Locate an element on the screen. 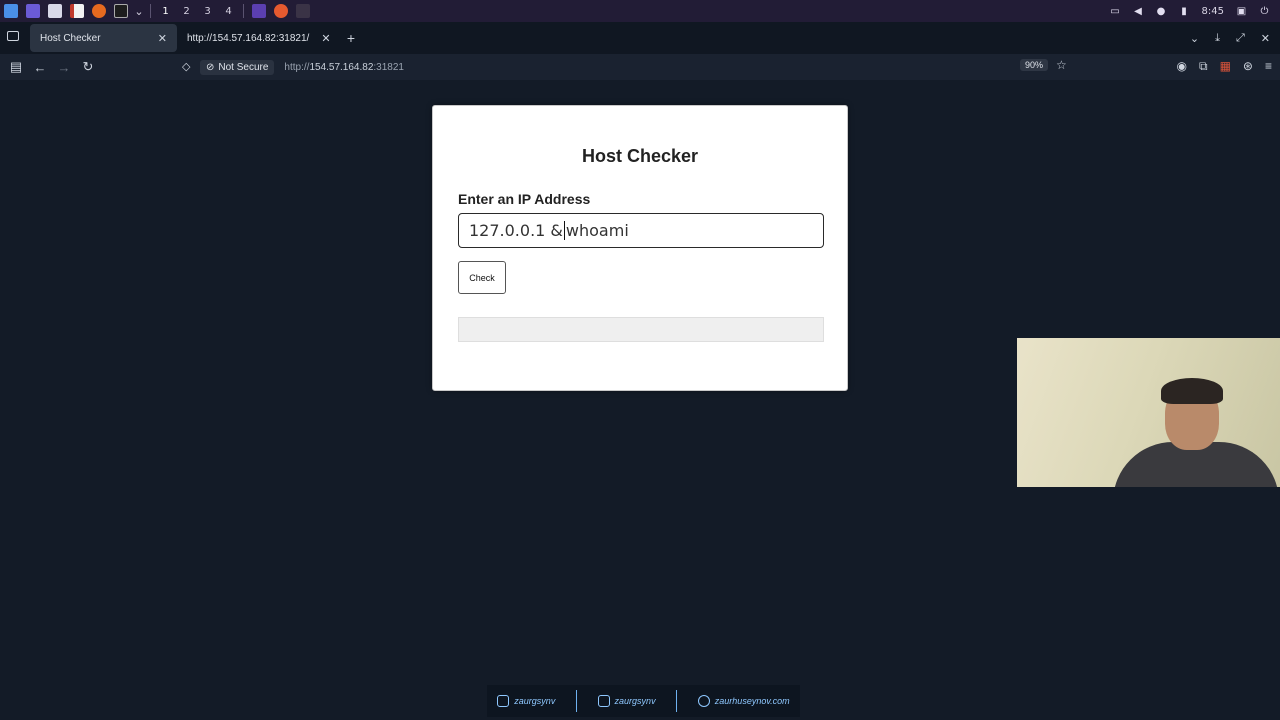  sidebar-icon: ▤ is located at coordinates (16, 67).